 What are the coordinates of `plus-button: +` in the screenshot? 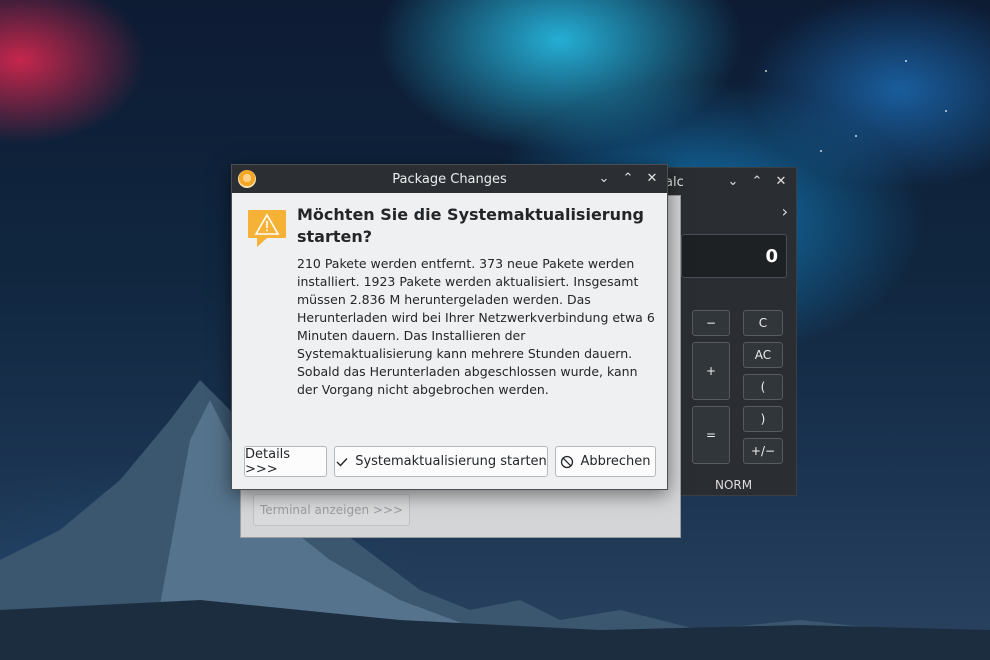 It's located at (711, 371).